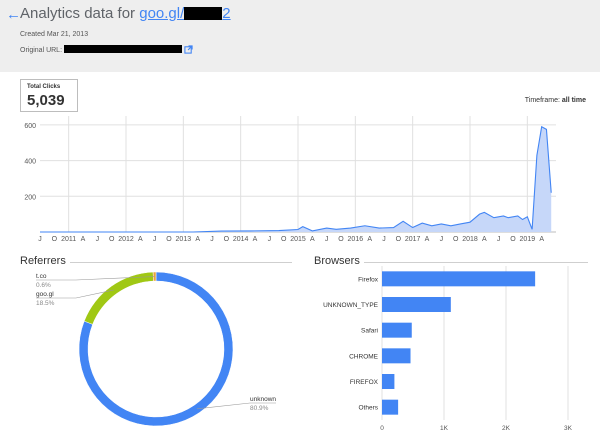 Image resolution: width=600 pixels, height=435 pixels. What do you see at coordinates (368, 279) in the screenshot?
I see `browser-label: Firefox` at bounding box center [368, 279].